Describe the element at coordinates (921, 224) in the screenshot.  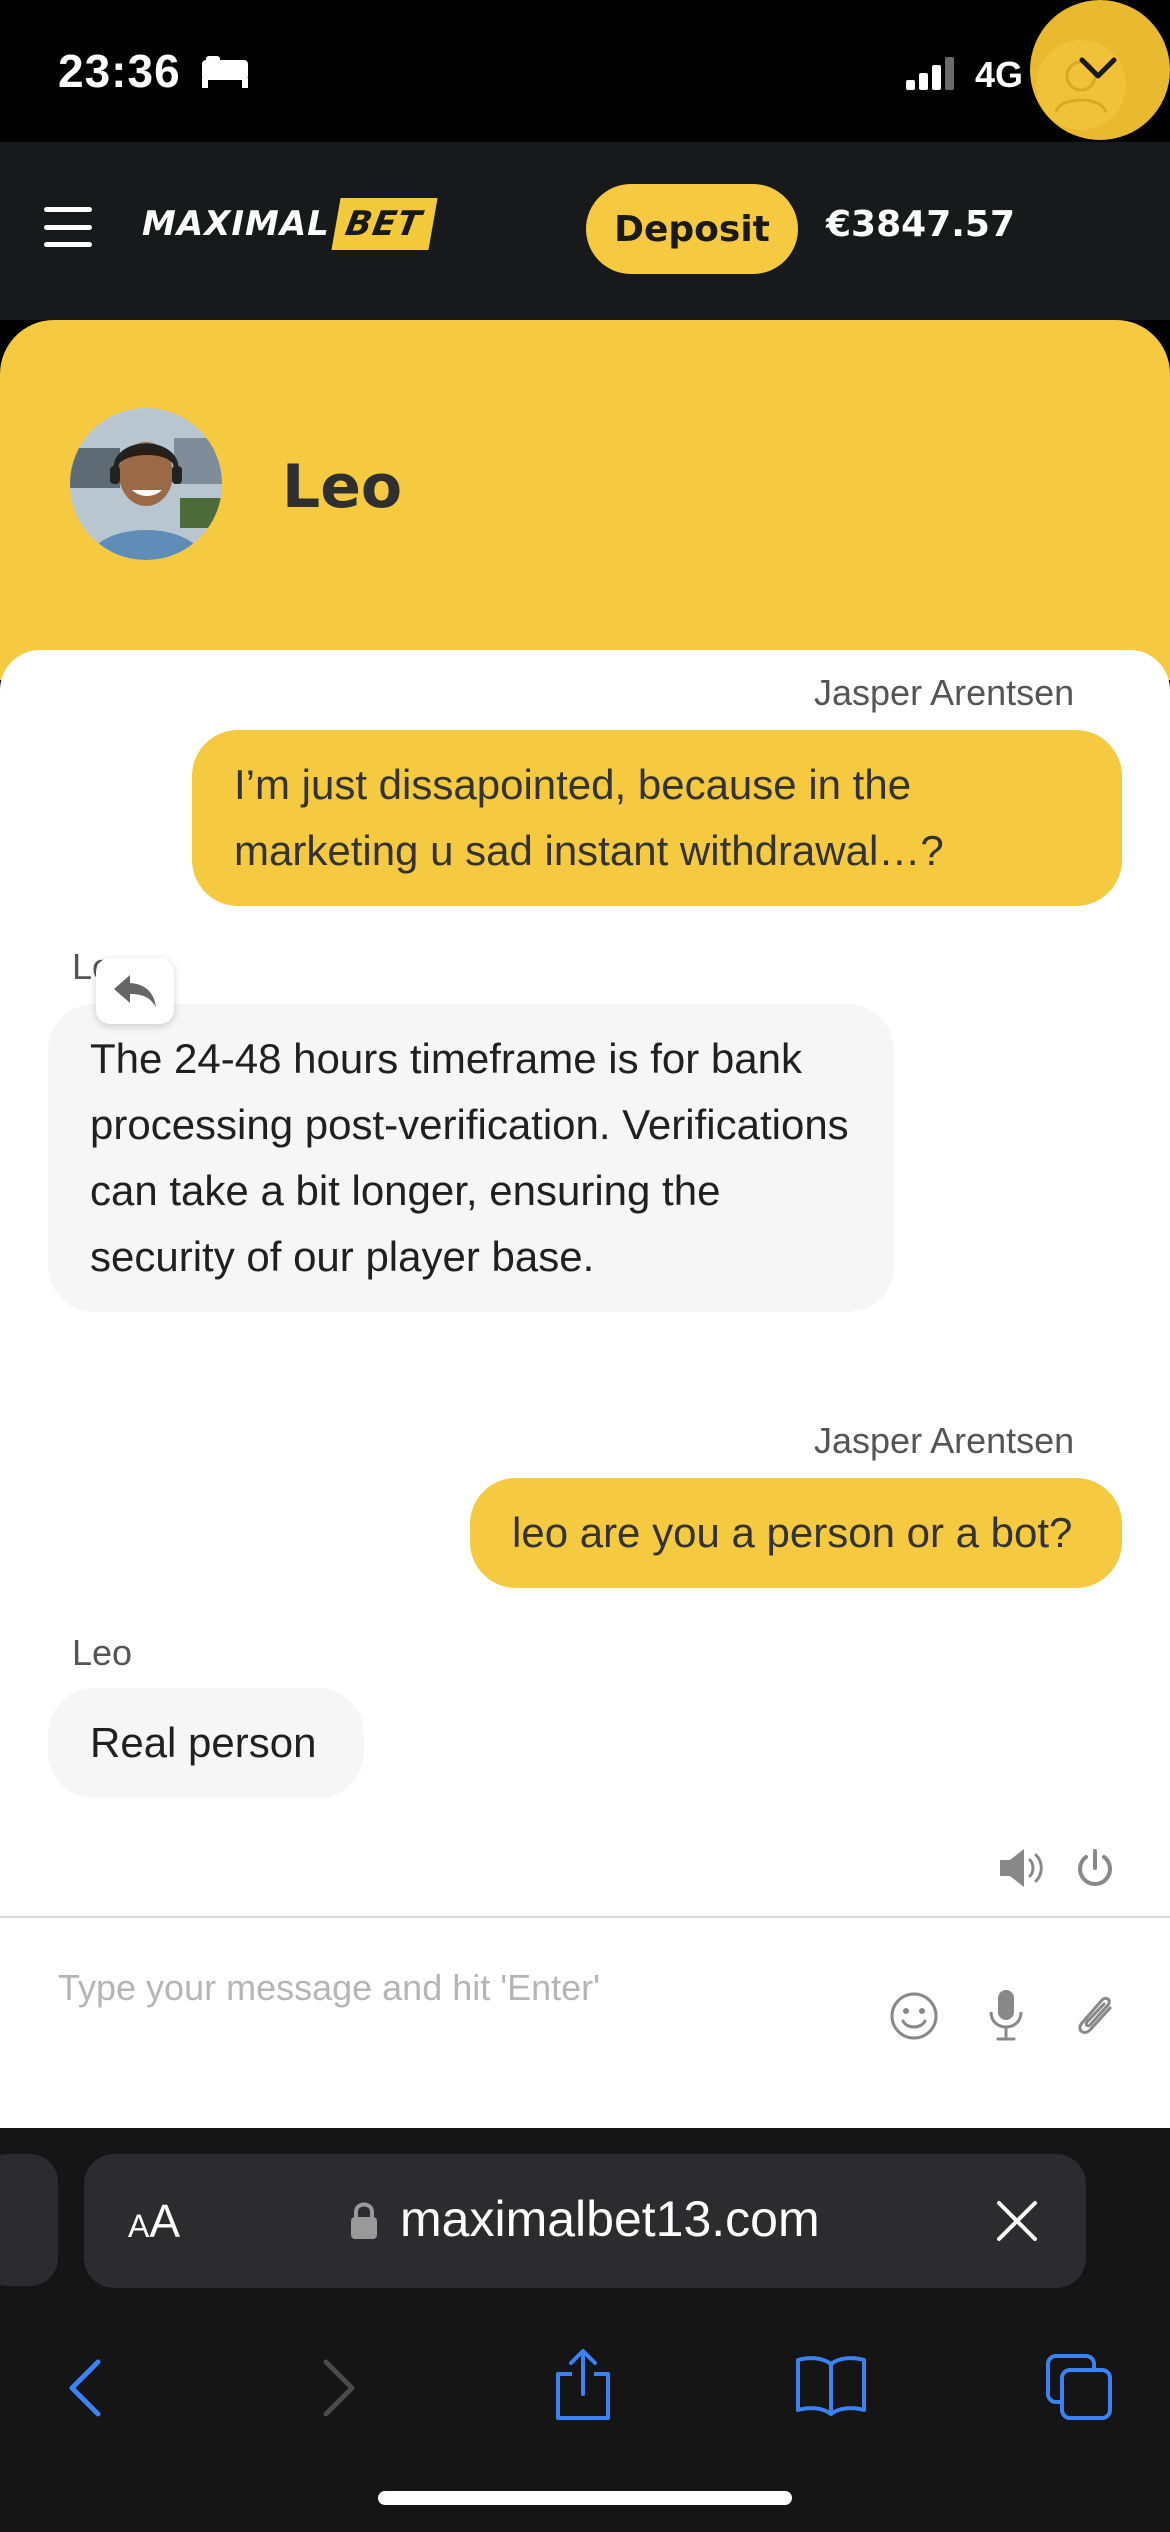
I see `account-balance: €3847.57` at that location.